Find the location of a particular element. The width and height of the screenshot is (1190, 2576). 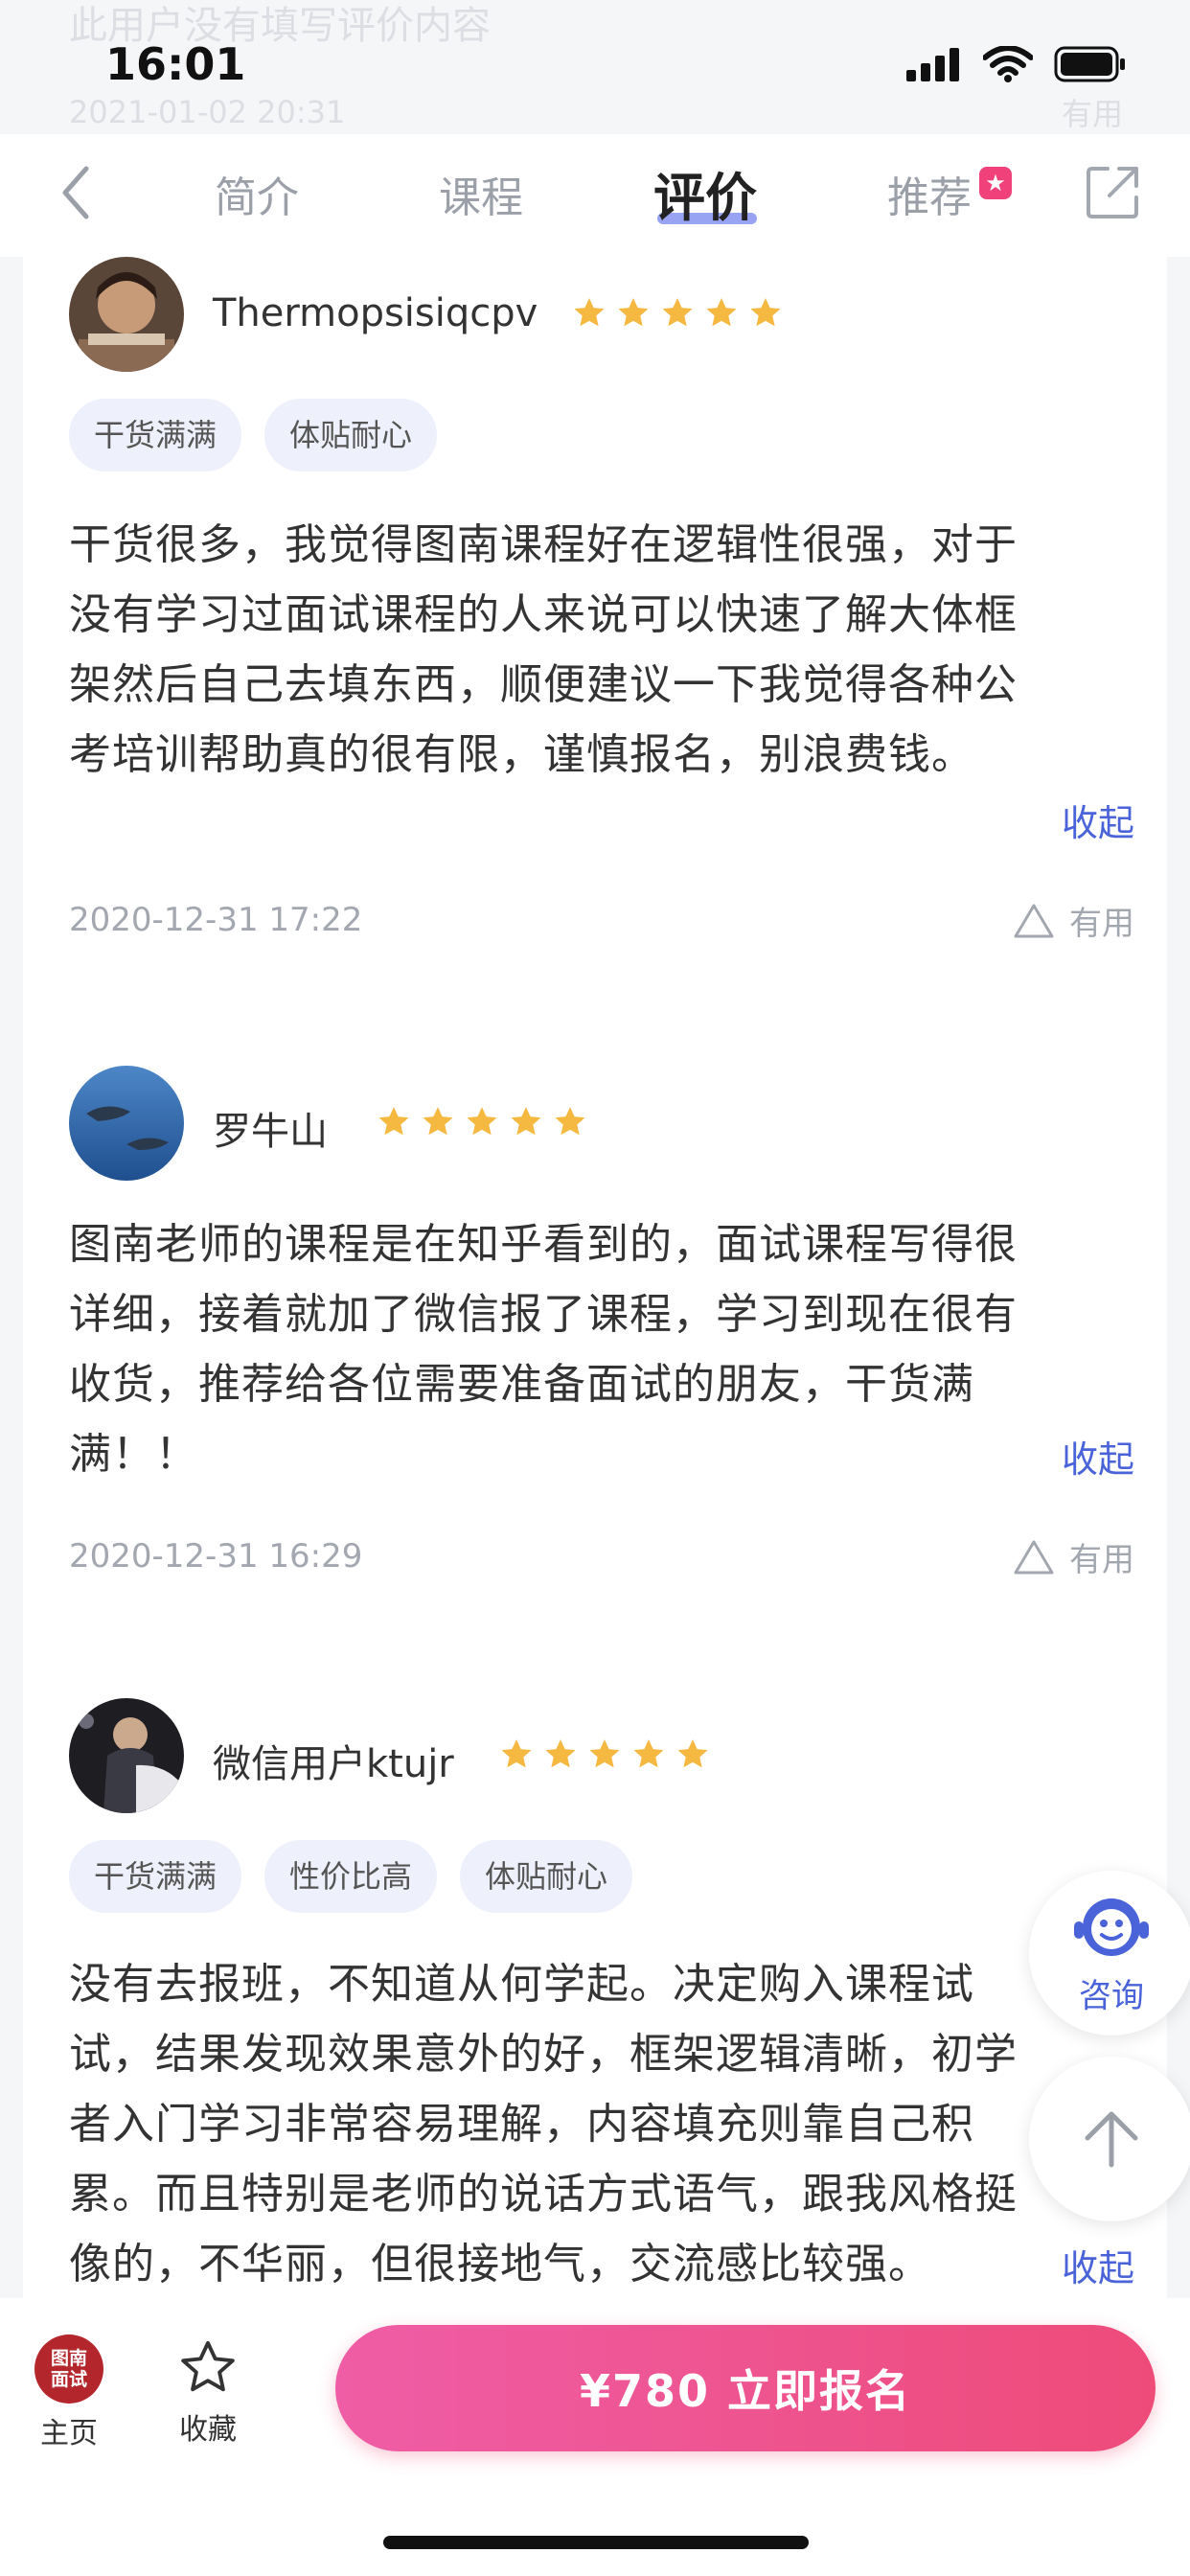

review-username: 罗牛山 is located at coordinates (271, 1132).